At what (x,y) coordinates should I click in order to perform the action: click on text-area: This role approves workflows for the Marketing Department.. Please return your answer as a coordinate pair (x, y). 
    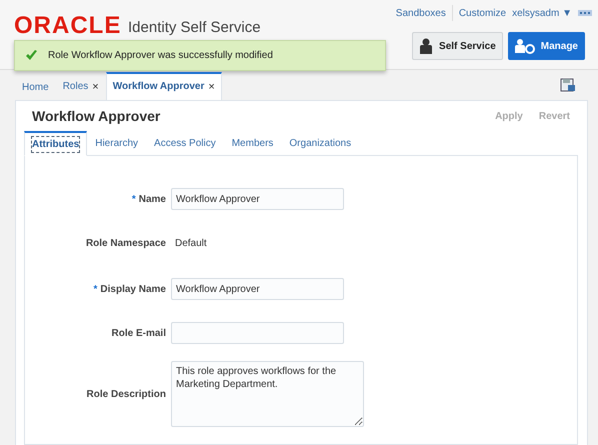
    Looking at the image, I should click on (267, 394).